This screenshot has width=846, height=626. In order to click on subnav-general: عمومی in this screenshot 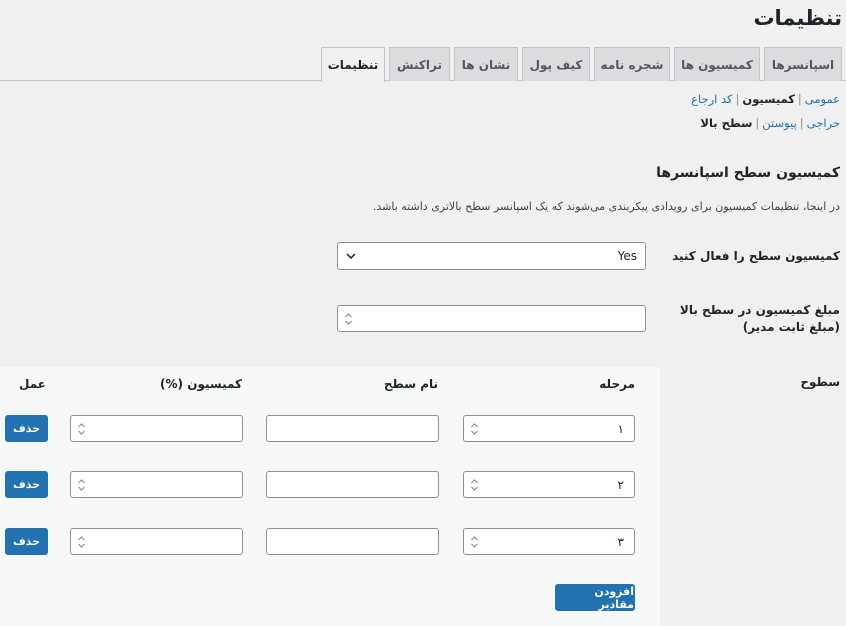, I will do `click(822, 99)`.